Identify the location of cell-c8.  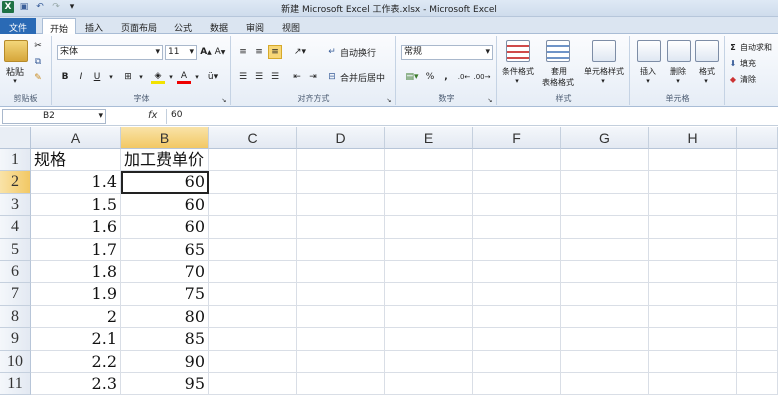
(253, 317).